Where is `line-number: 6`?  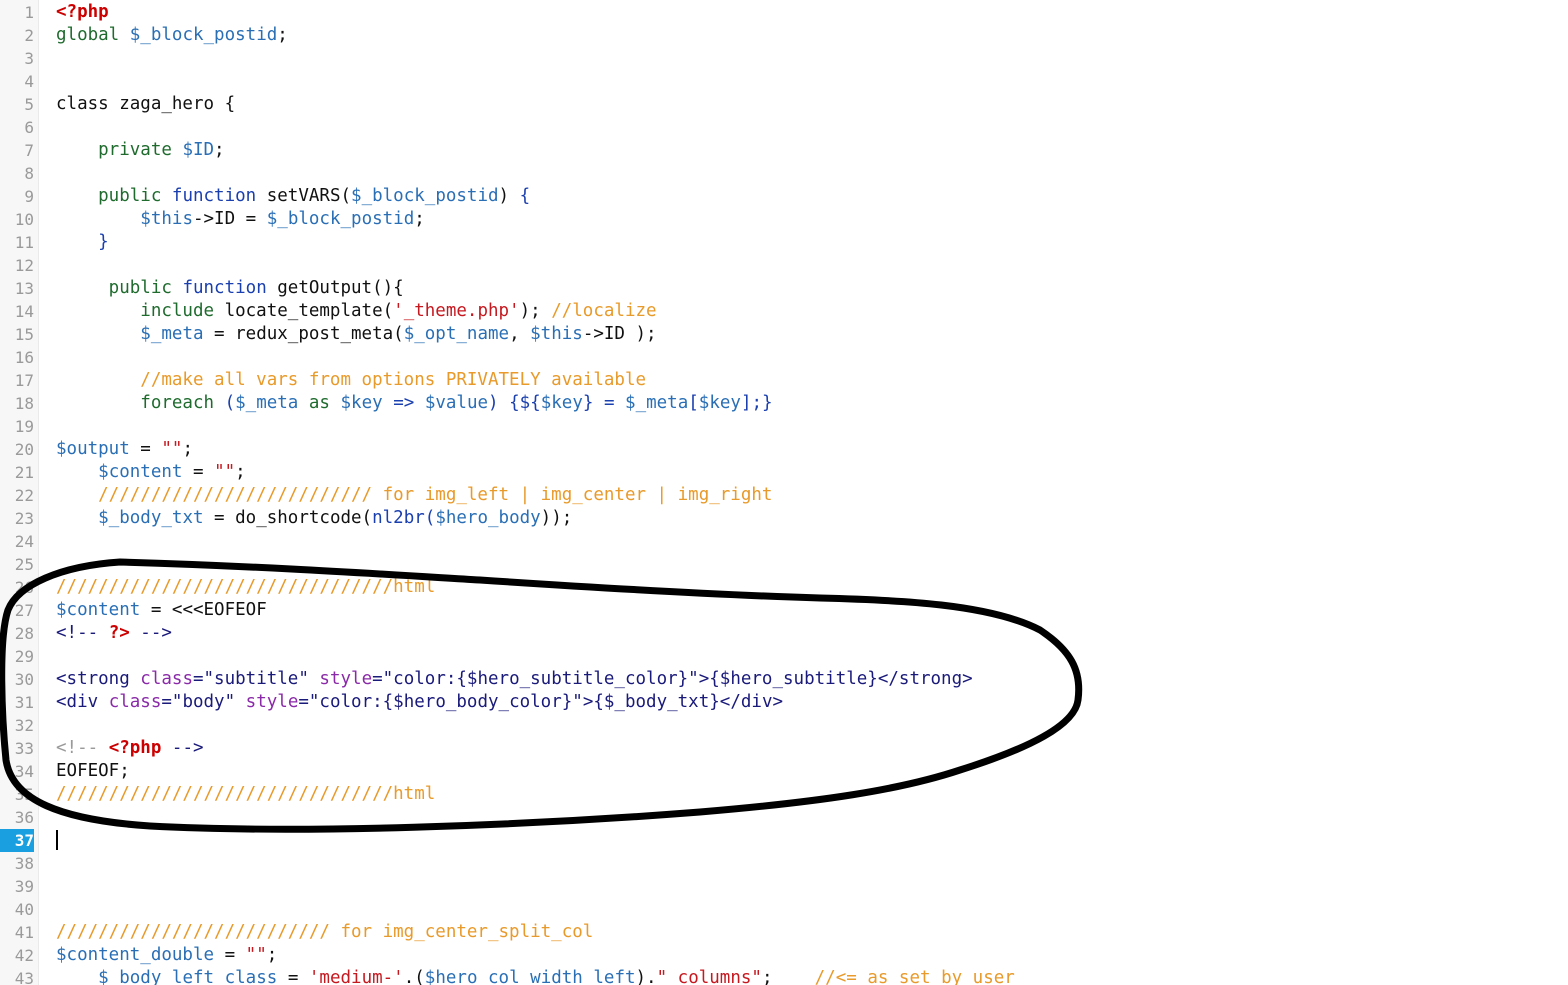
line-number: 6 is located at coordinates (29, 127).